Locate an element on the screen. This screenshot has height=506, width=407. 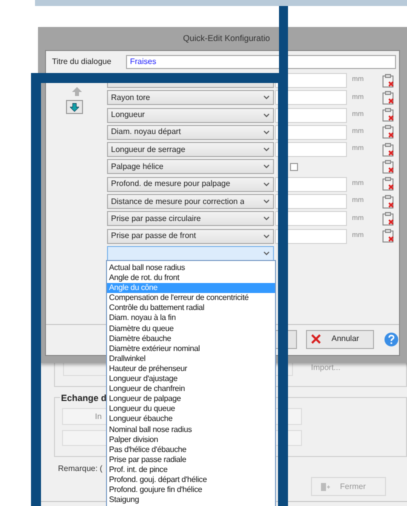
parameter-dropdown: Profond. de mesure pour palpage is located at coordinates (190, 184).